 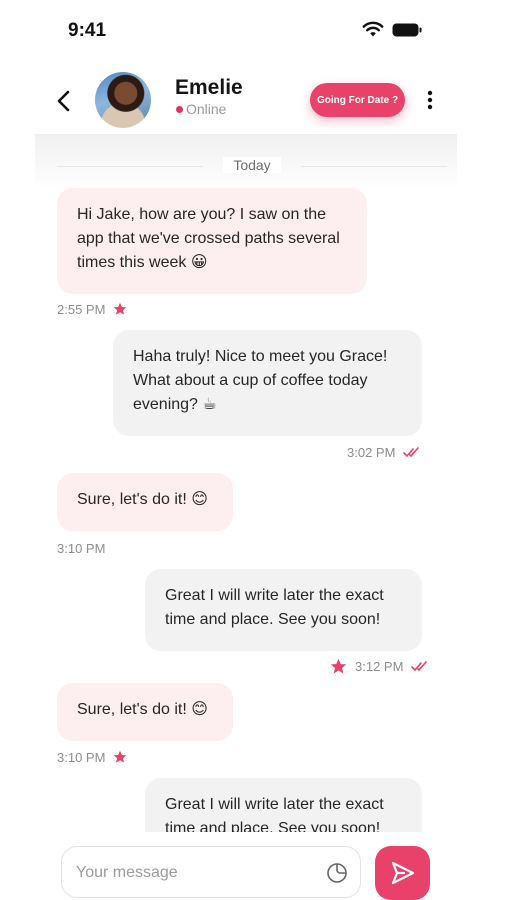 I want to click on send-button, so click(x=402, y=873).